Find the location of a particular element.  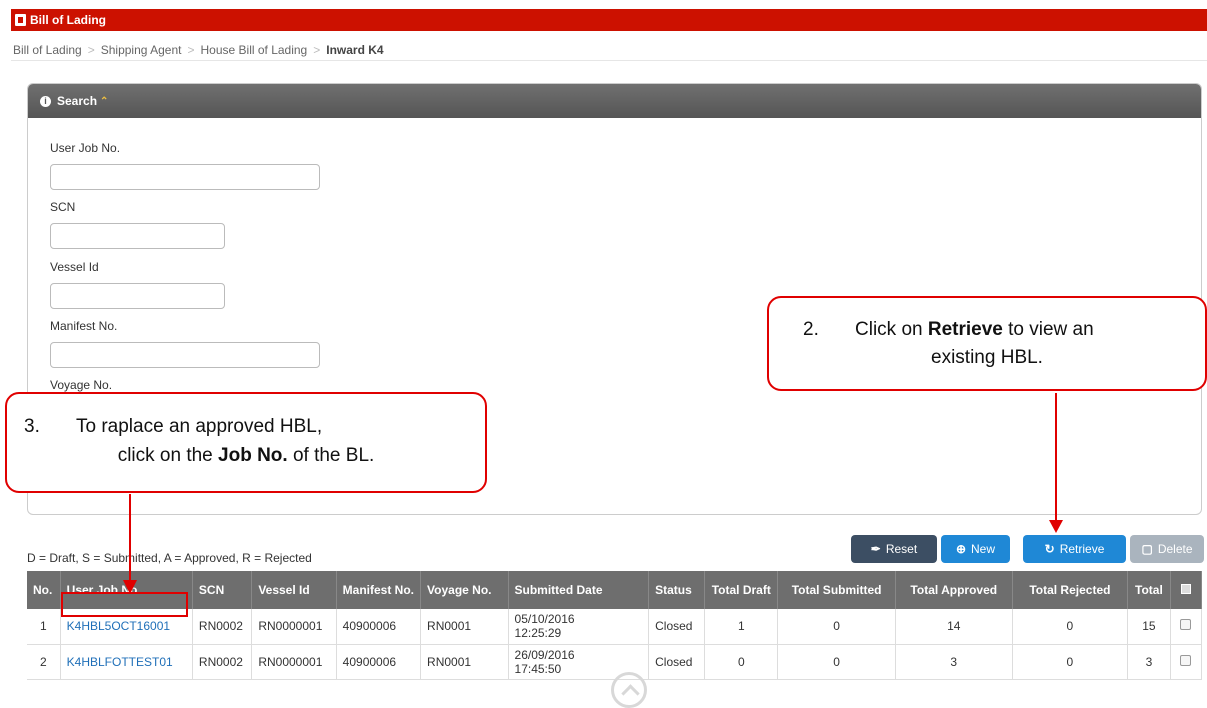

select-all-header is located at coordinates (1186, 590).